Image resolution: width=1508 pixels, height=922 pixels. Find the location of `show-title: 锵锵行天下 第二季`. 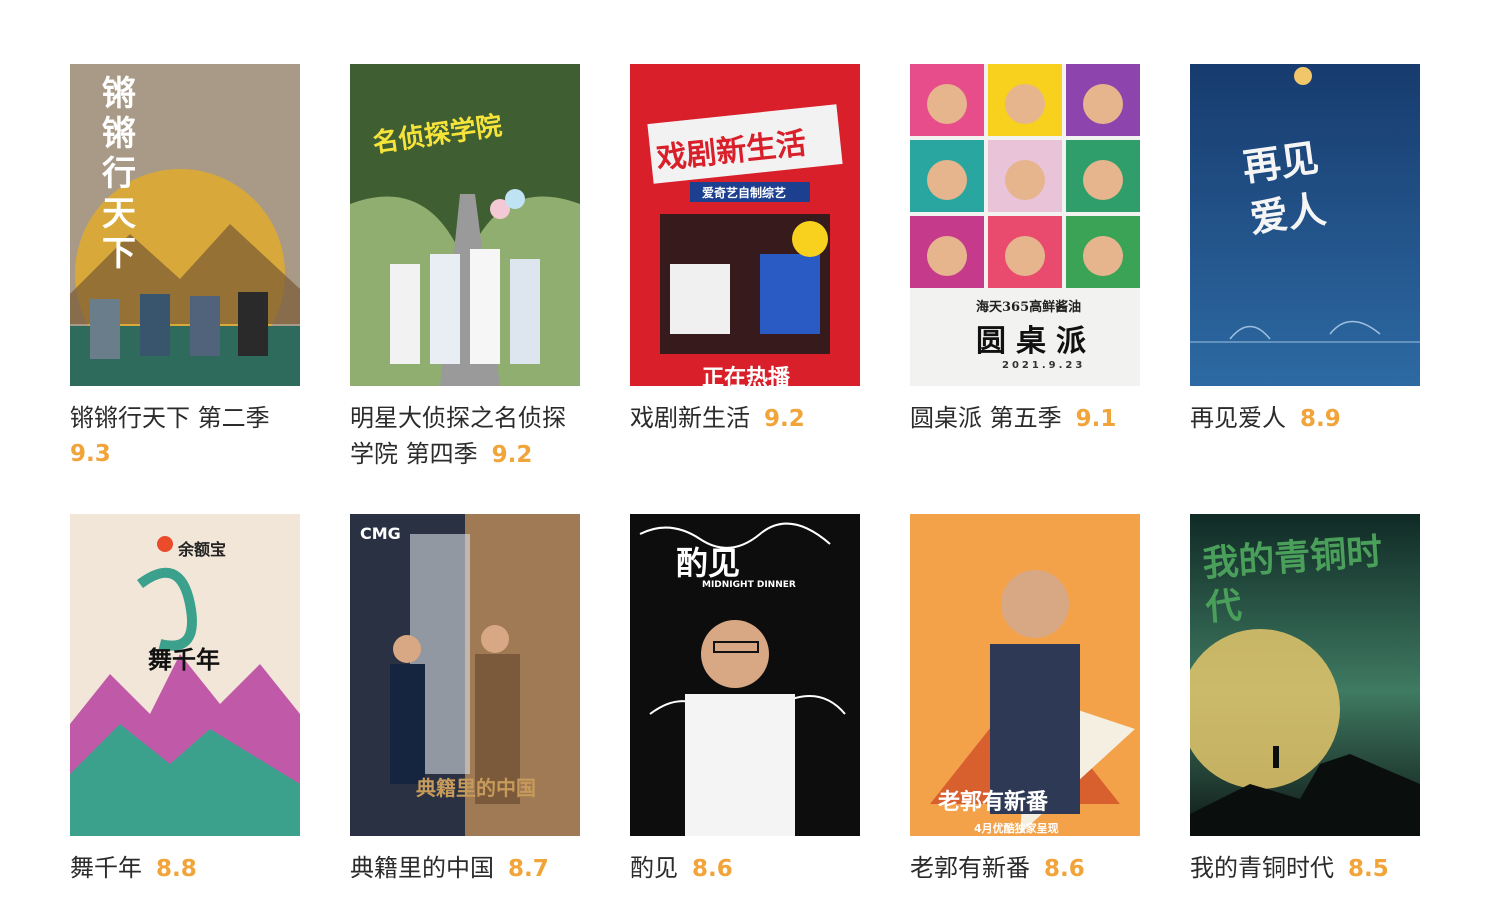

show-title: 锵锵行天下 第二季 is located at coordinates (170, 418).